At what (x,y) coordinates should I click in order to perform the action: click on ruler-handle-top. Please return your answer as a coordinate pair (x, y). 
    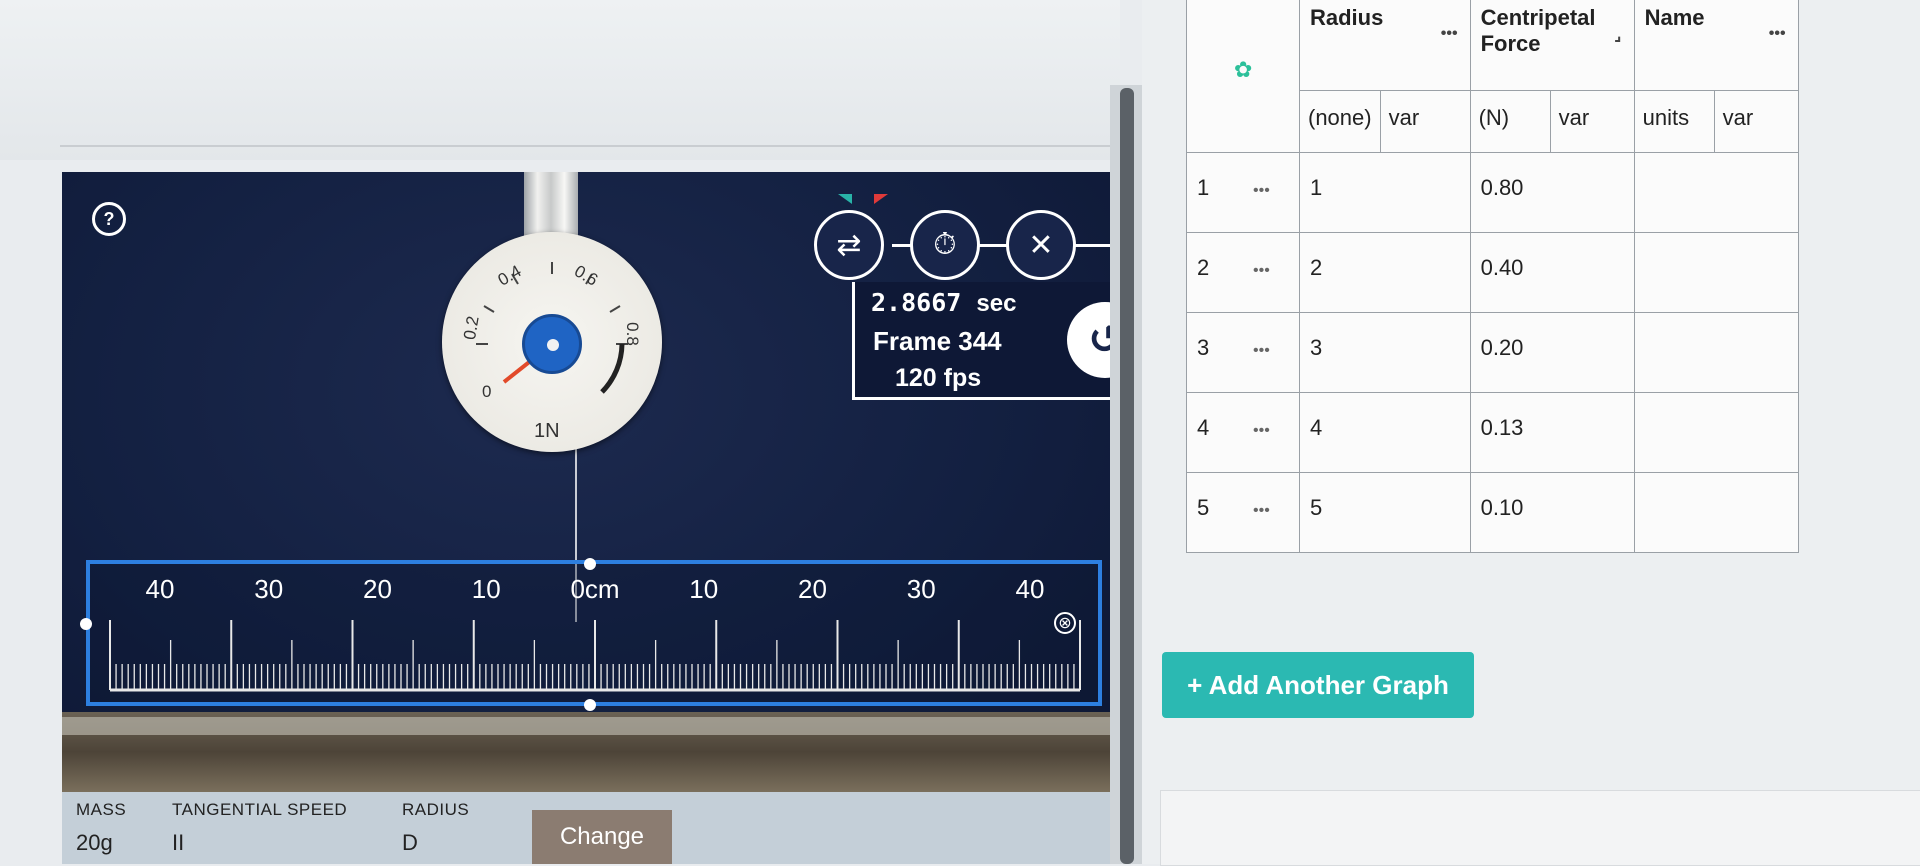
    Looking at the image, I should click on (590, 564).